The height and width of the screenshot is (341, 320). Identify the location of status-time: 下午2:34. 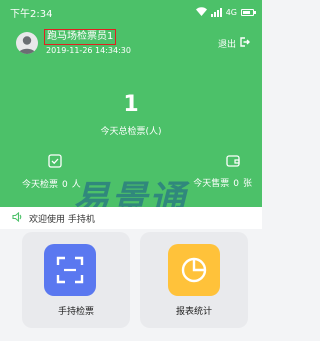
(31, 14).